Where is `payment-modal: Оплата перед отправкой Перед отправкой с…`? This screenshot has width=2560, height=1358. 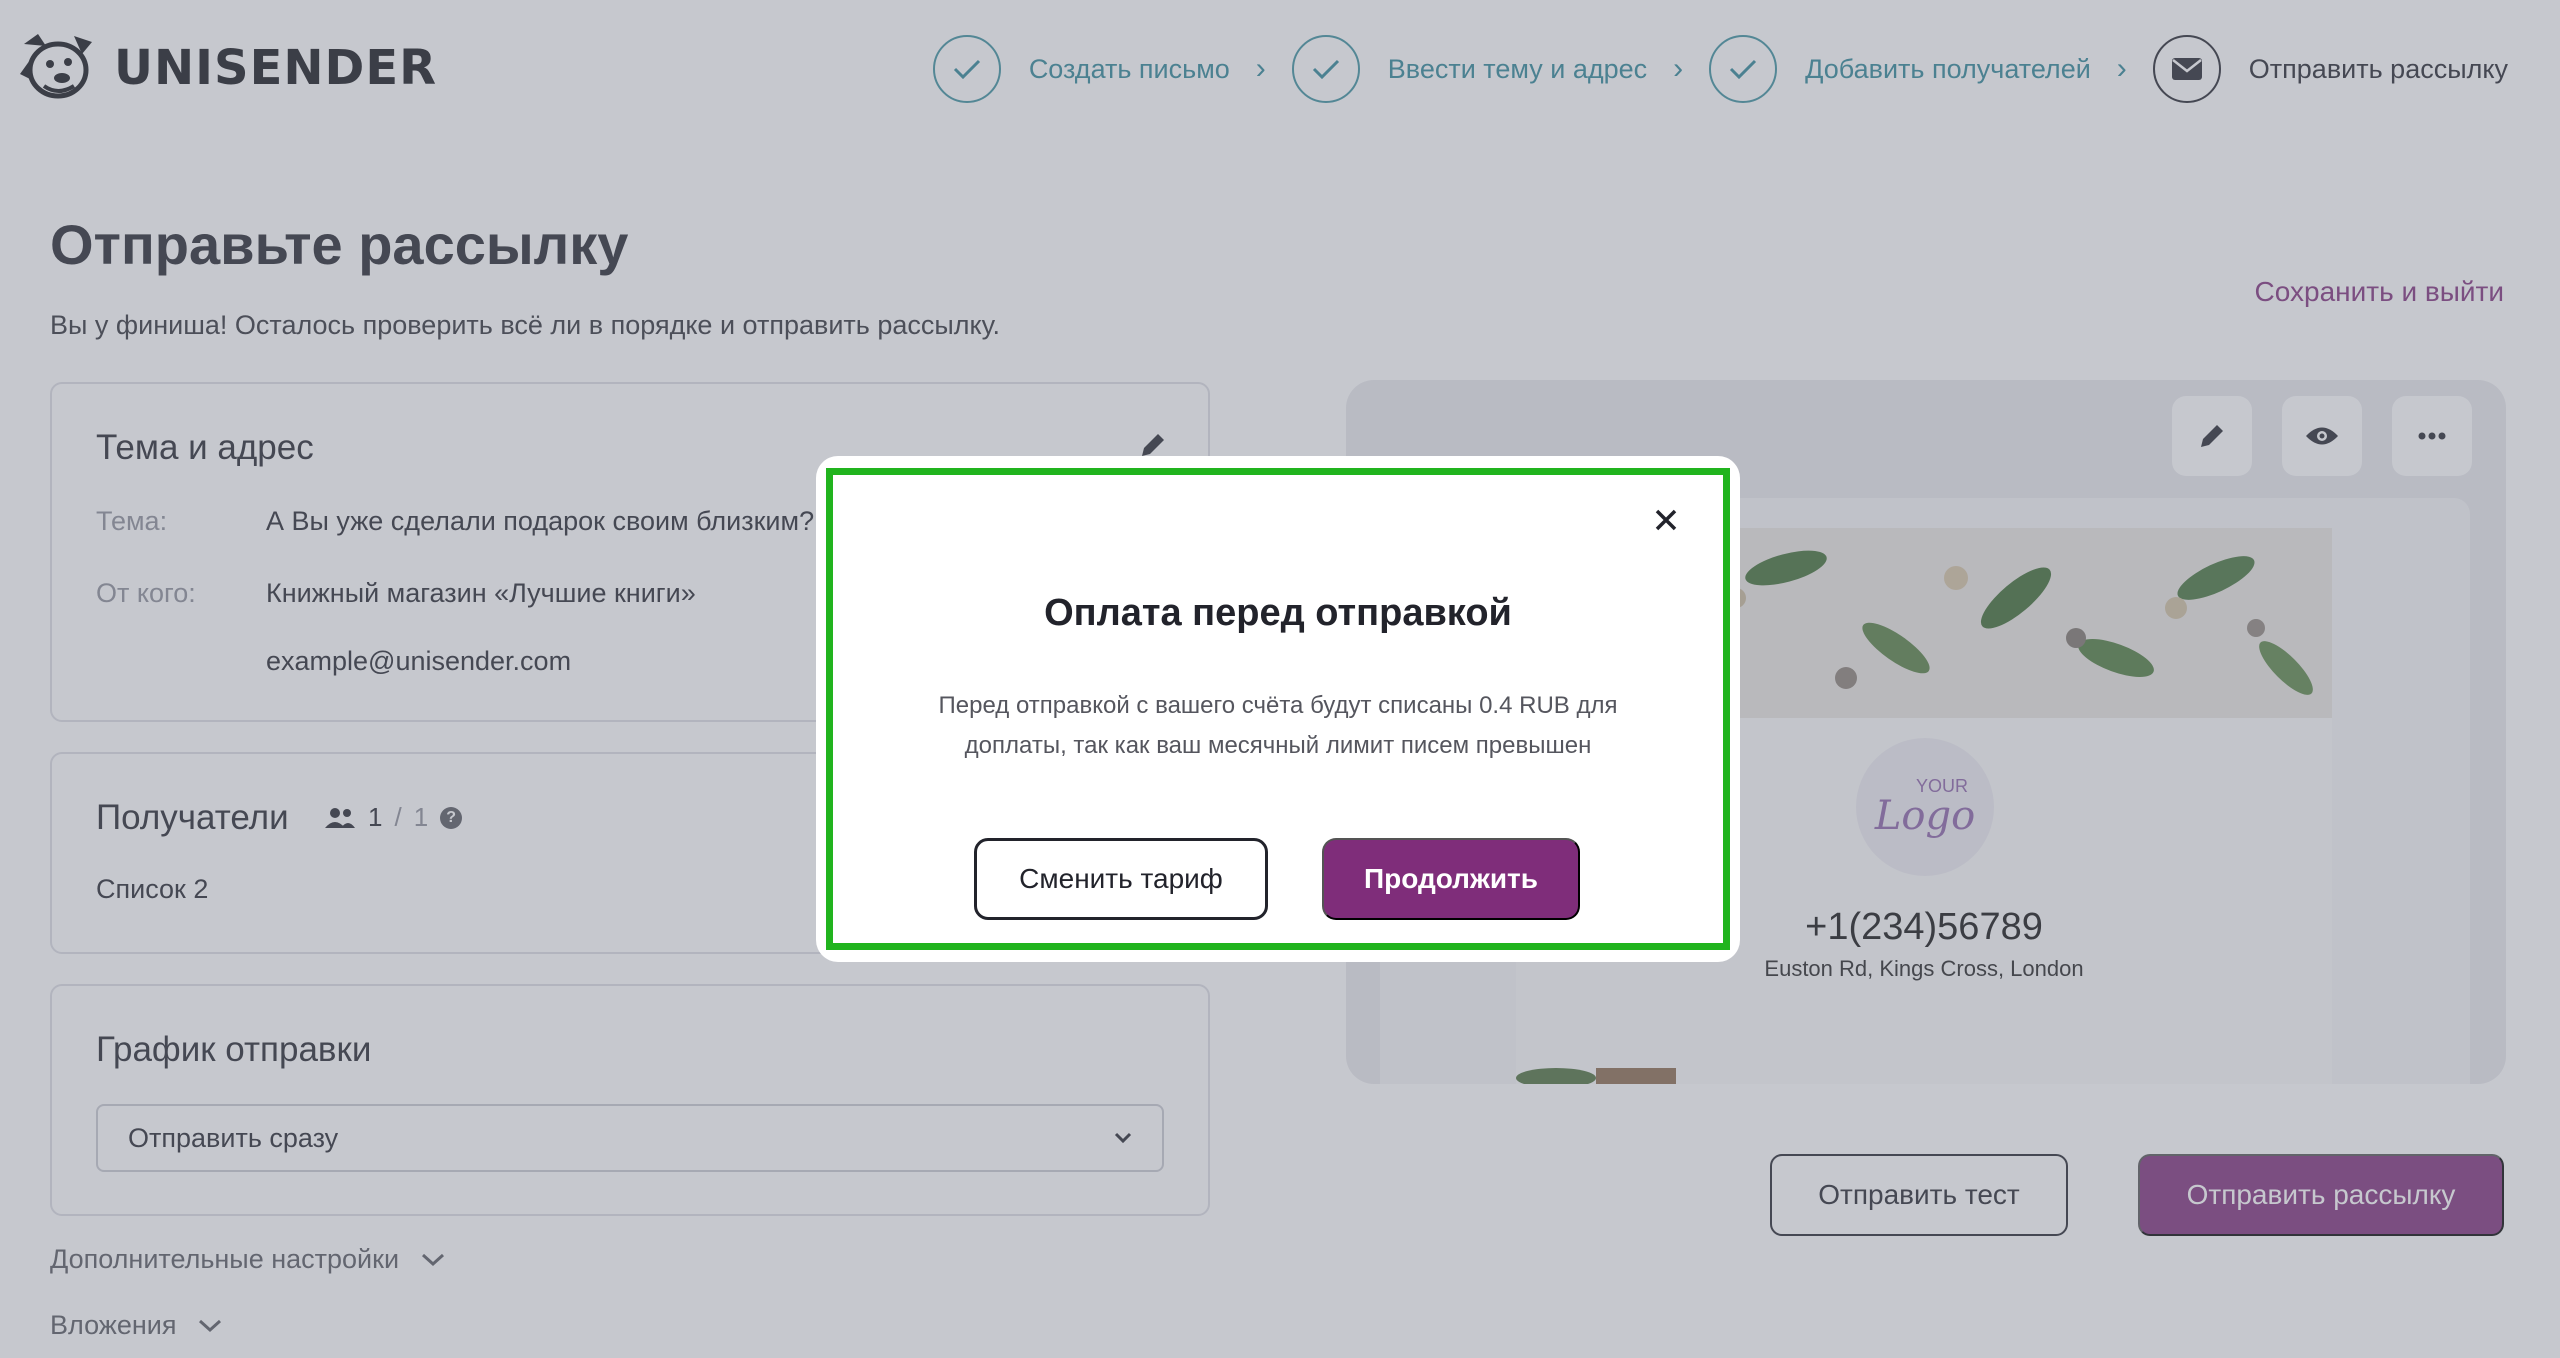 payment-modal: Оплата перед отправкой Перед отправкой с… is located at coordinates (1278, 709).